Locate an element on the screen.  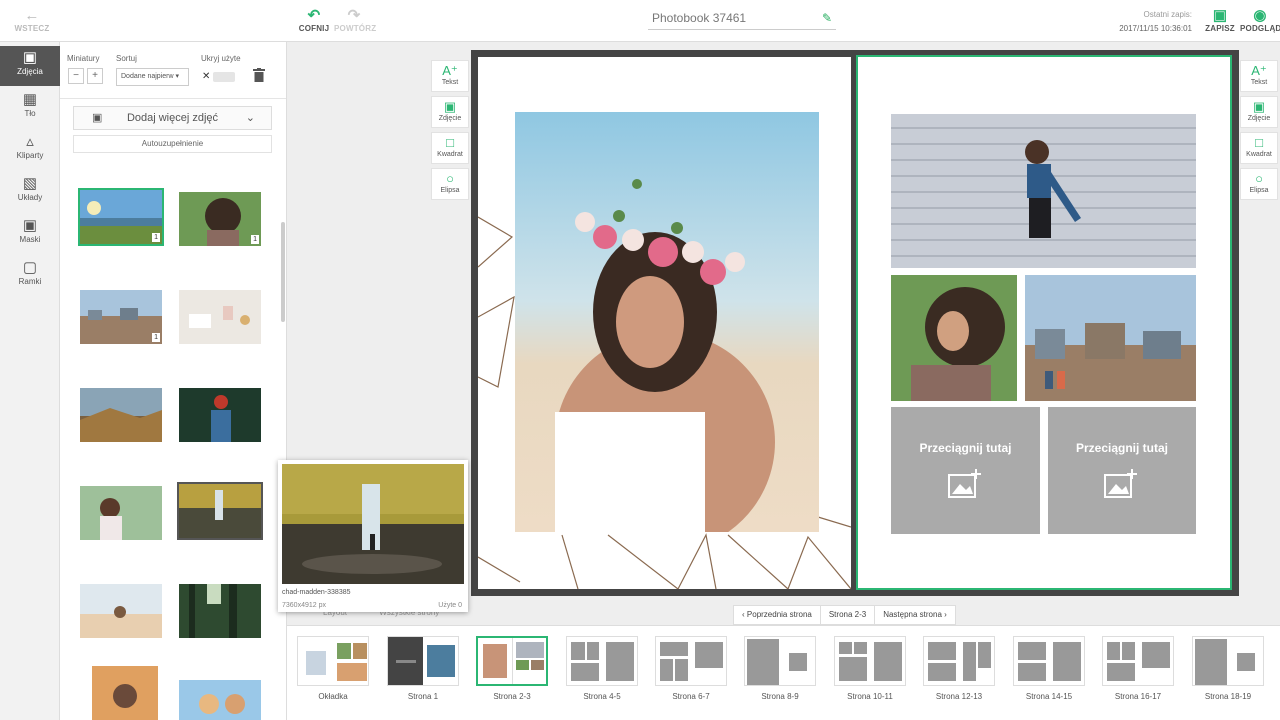
prev-page-button: ‹ Poprzednia strona is located at coordinates (777, 615).